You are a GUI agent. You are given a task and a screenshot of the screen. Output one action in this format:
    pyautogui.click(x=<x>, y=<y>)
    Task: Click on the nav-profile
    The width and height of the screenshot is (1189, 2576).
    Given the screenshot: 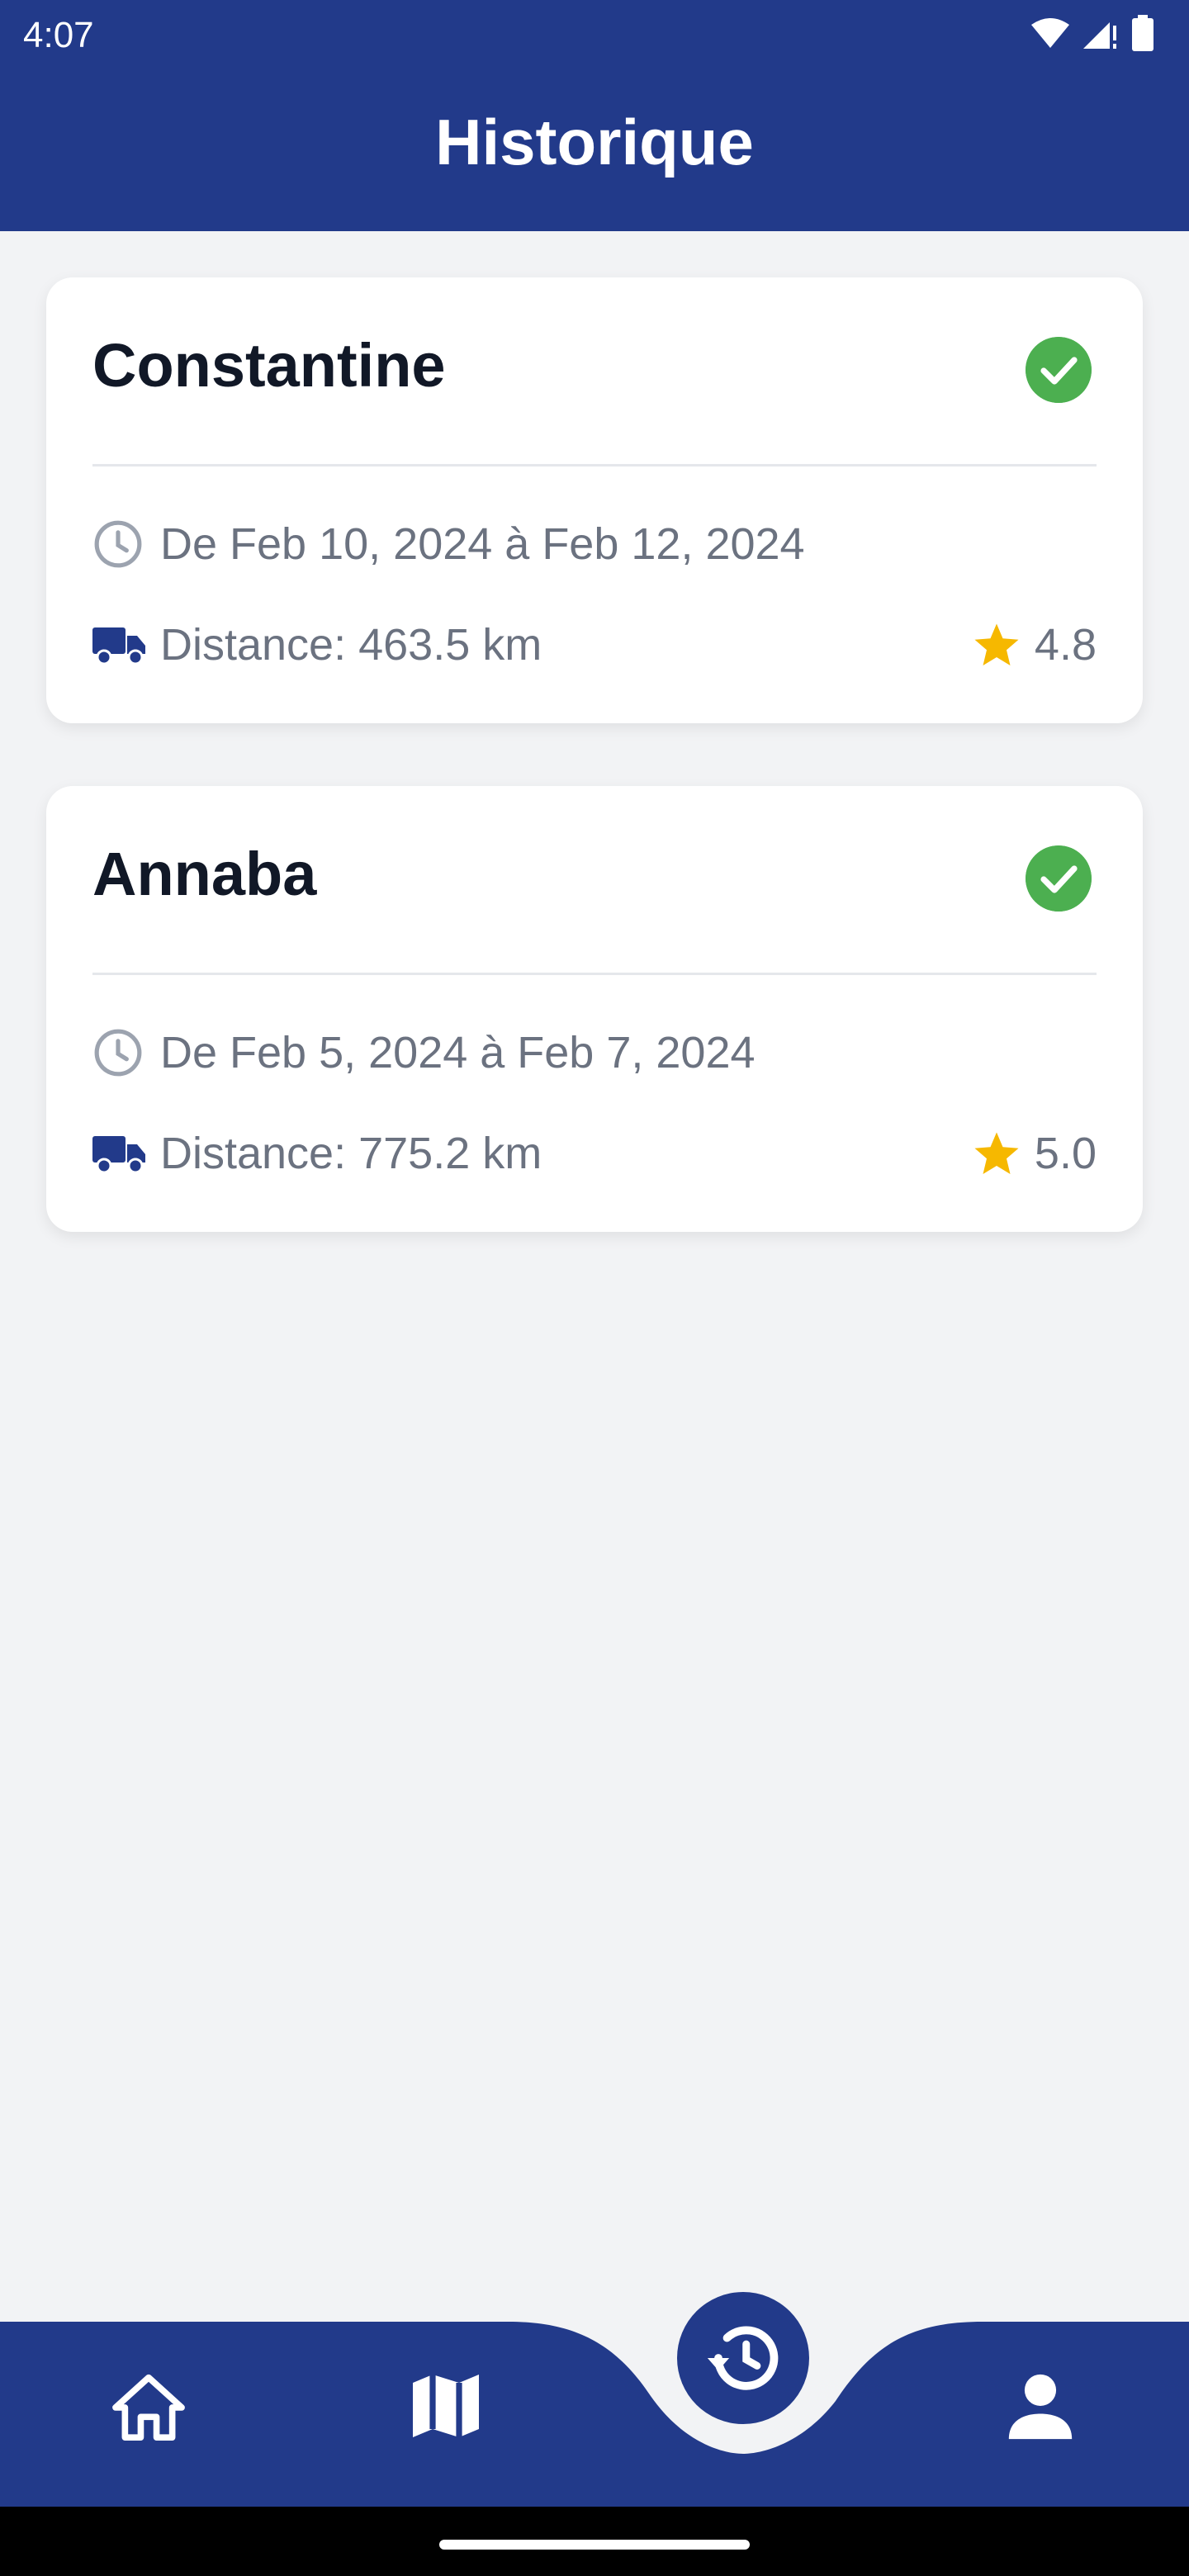 What is the action you would take?
    pyautogui.click(x=1040, y=2406)
    